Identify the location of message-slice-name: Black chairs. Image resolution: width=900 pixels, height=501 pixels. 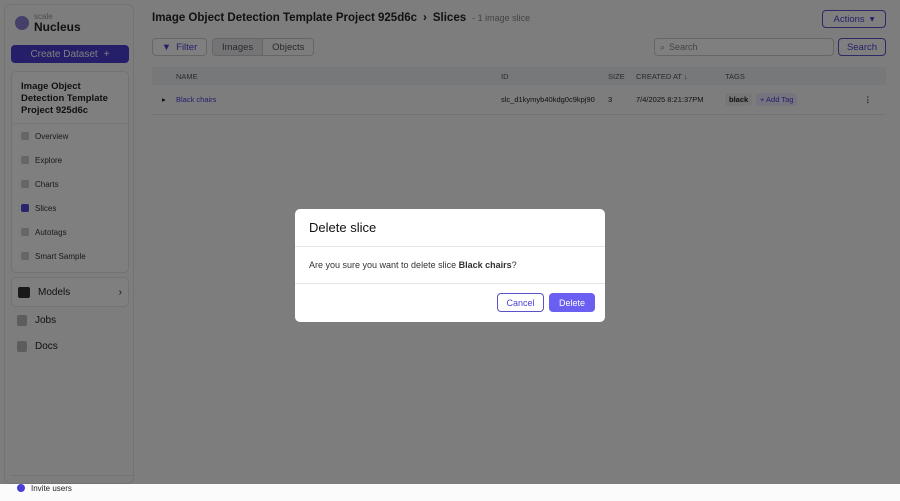
(485, 265).